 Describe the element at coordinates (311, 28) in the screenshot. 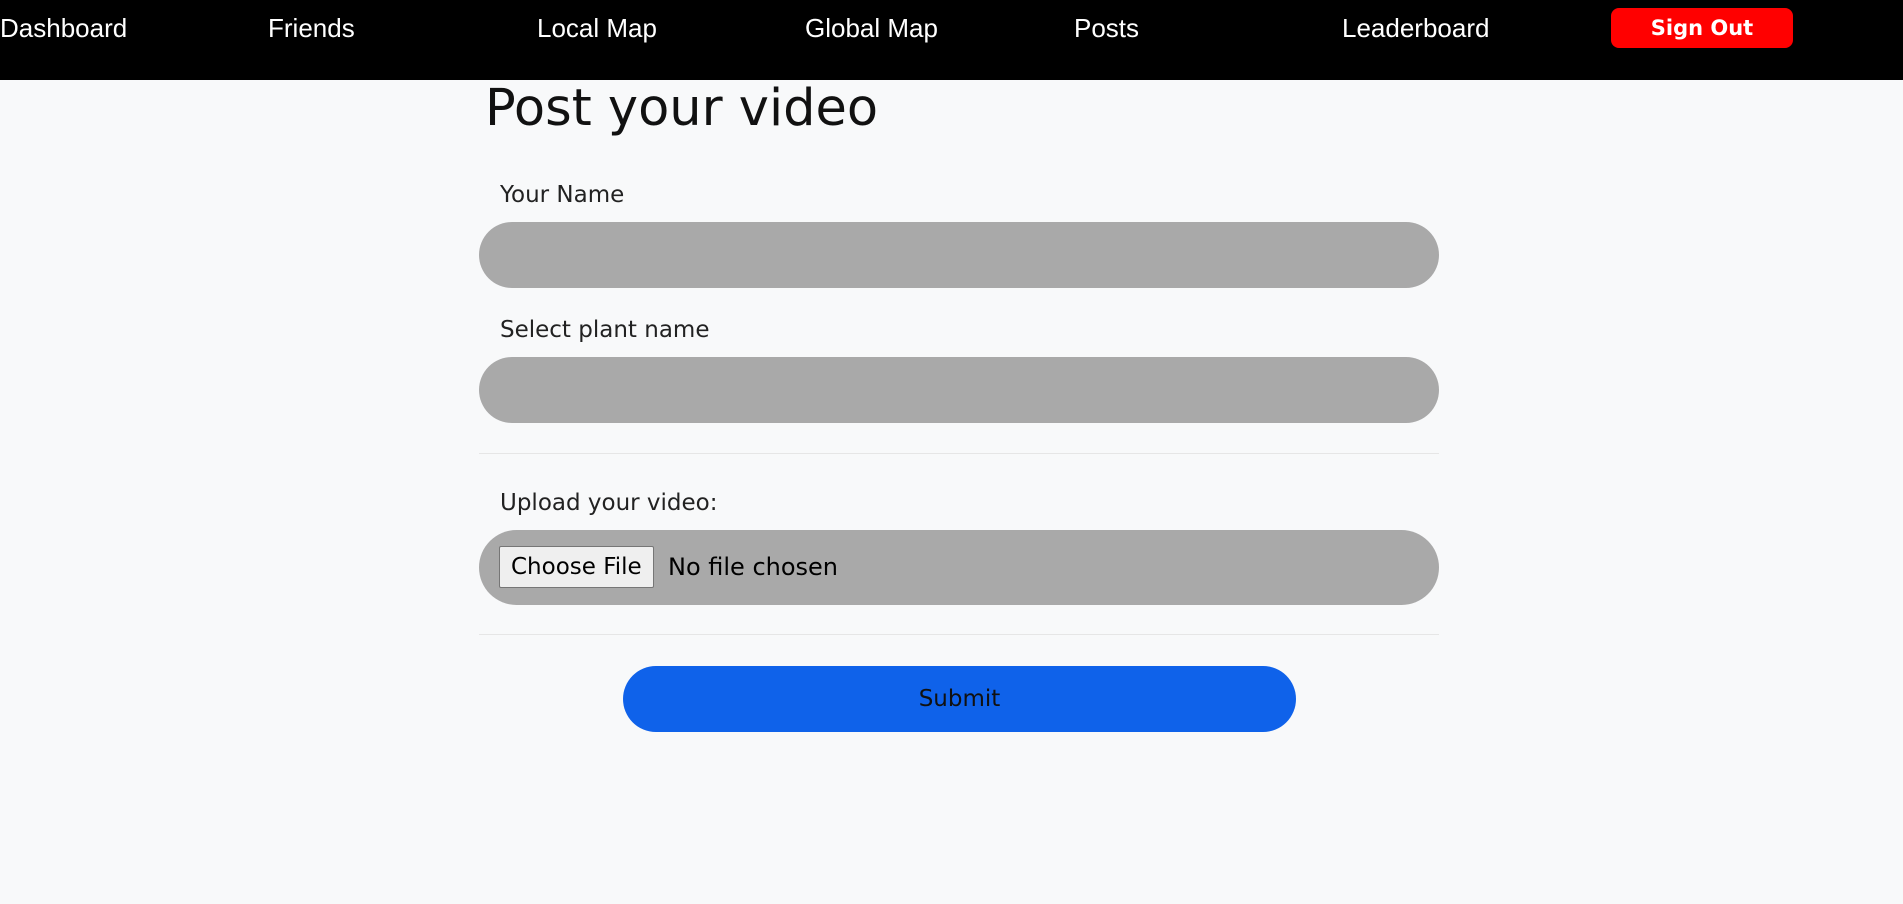

I see `nav-link-friends: Friends` at that location.